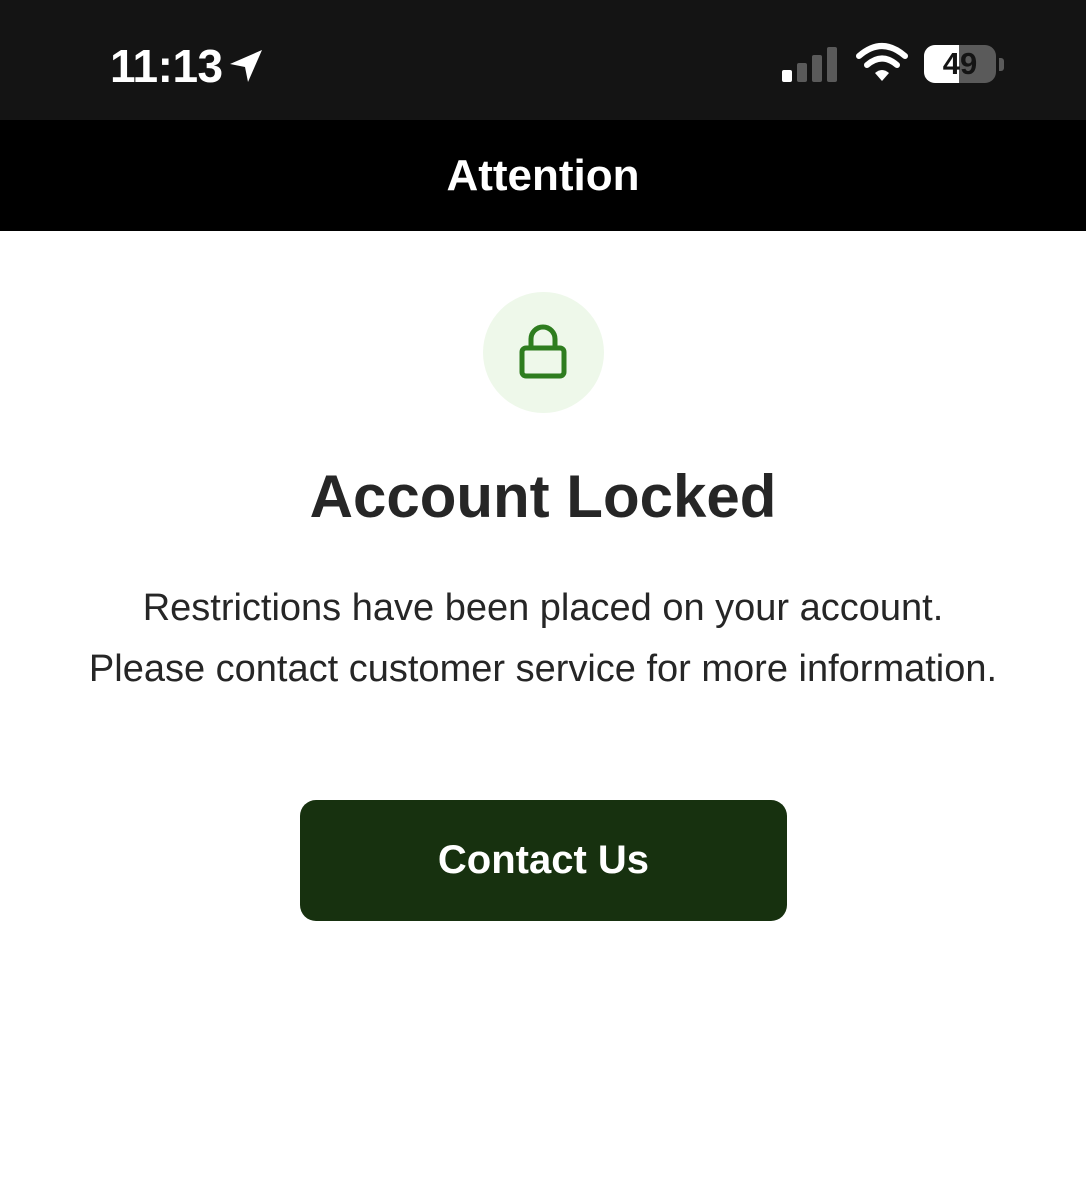 The height and width of the screenshot is (1200, 1086). What do you see at coordinates (809, 64) in the screenshot?
I see `cellular-signal-icon` at bounding box center [809, 64].